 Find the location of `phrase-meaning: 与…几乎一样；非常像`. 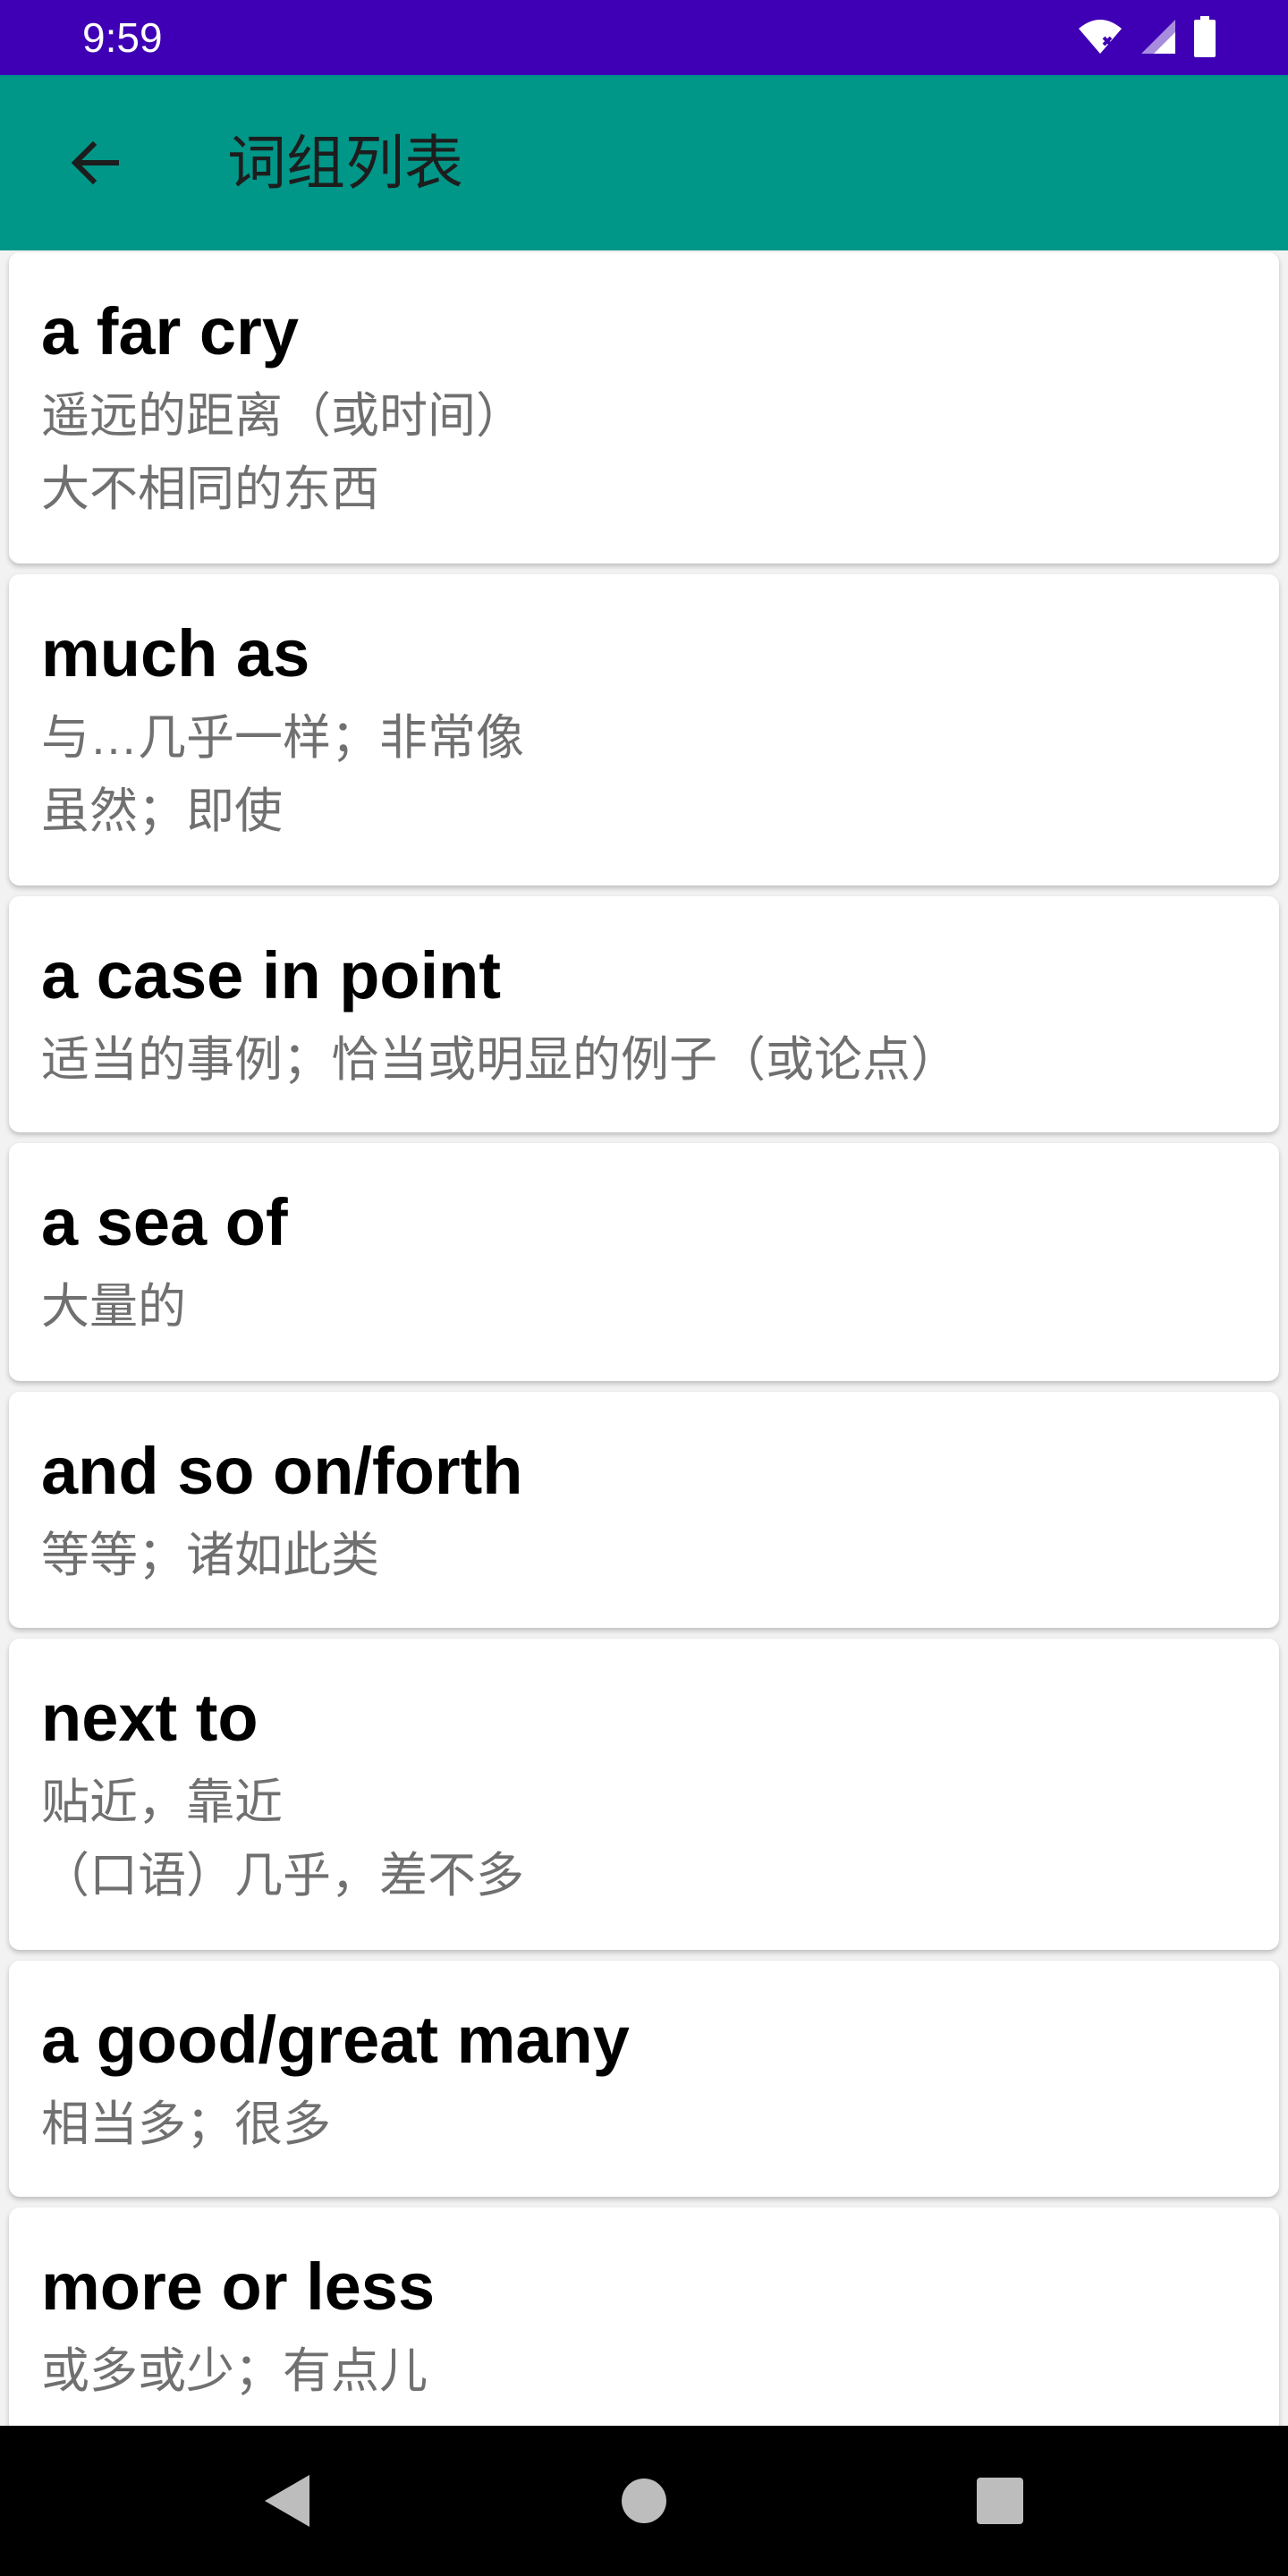

phrase-meaning: 与…几乎一样；非常像 is located at coordinates (282, 738).